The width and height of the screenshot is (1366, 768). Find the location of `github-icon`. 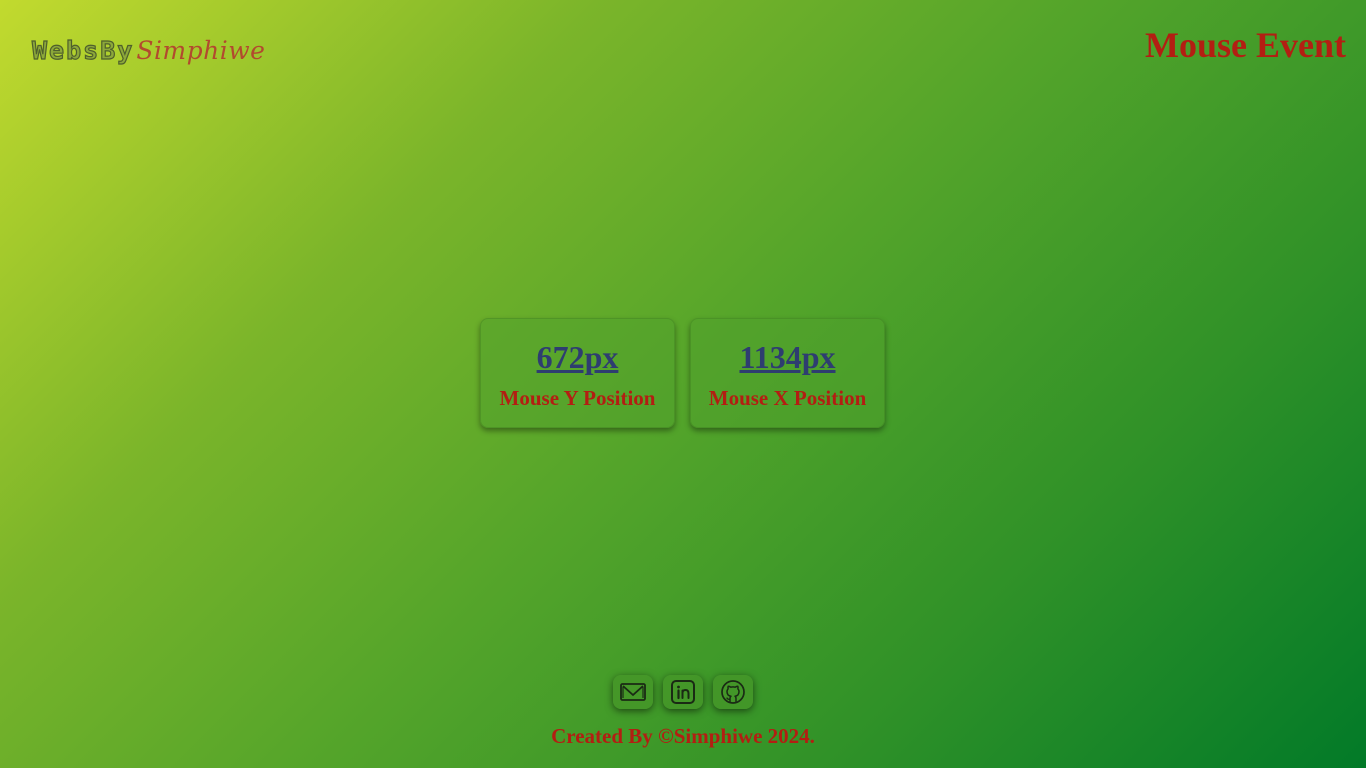

github-icon is located at coordinates (733, 692).